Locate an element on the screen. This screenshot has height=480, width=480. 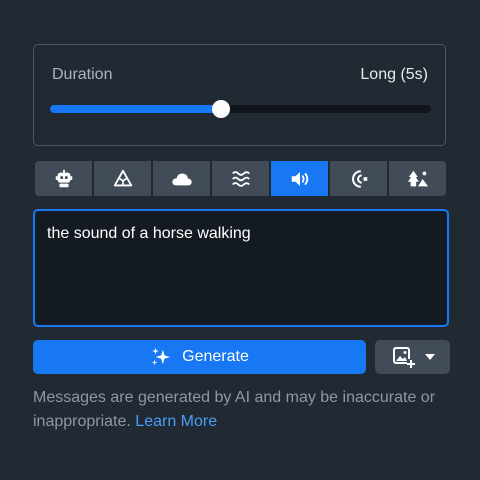
duration-slider-fill is located at coordinates (136, 109).